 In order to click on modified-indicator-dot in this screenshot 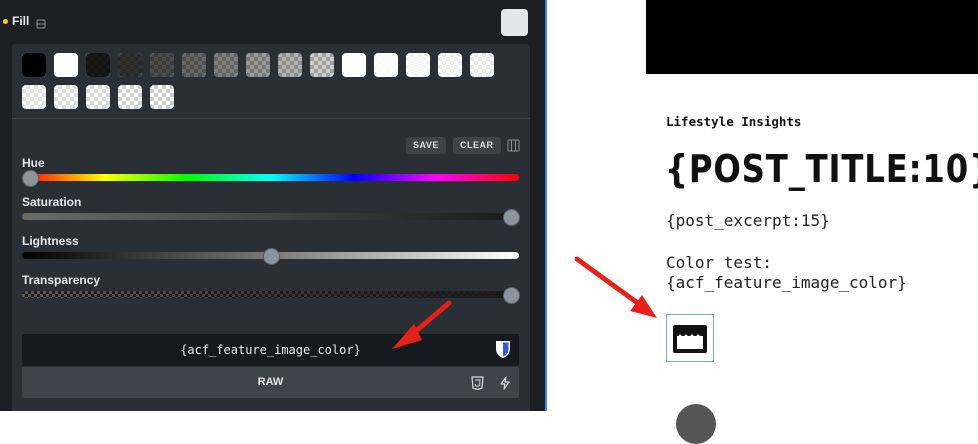, I will do `click(5, 21)`.